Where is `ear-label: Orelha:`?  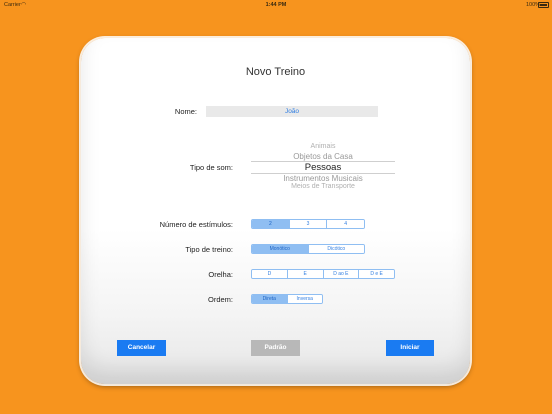
ear-label: Orelha: is located at coordinates (220, 274).